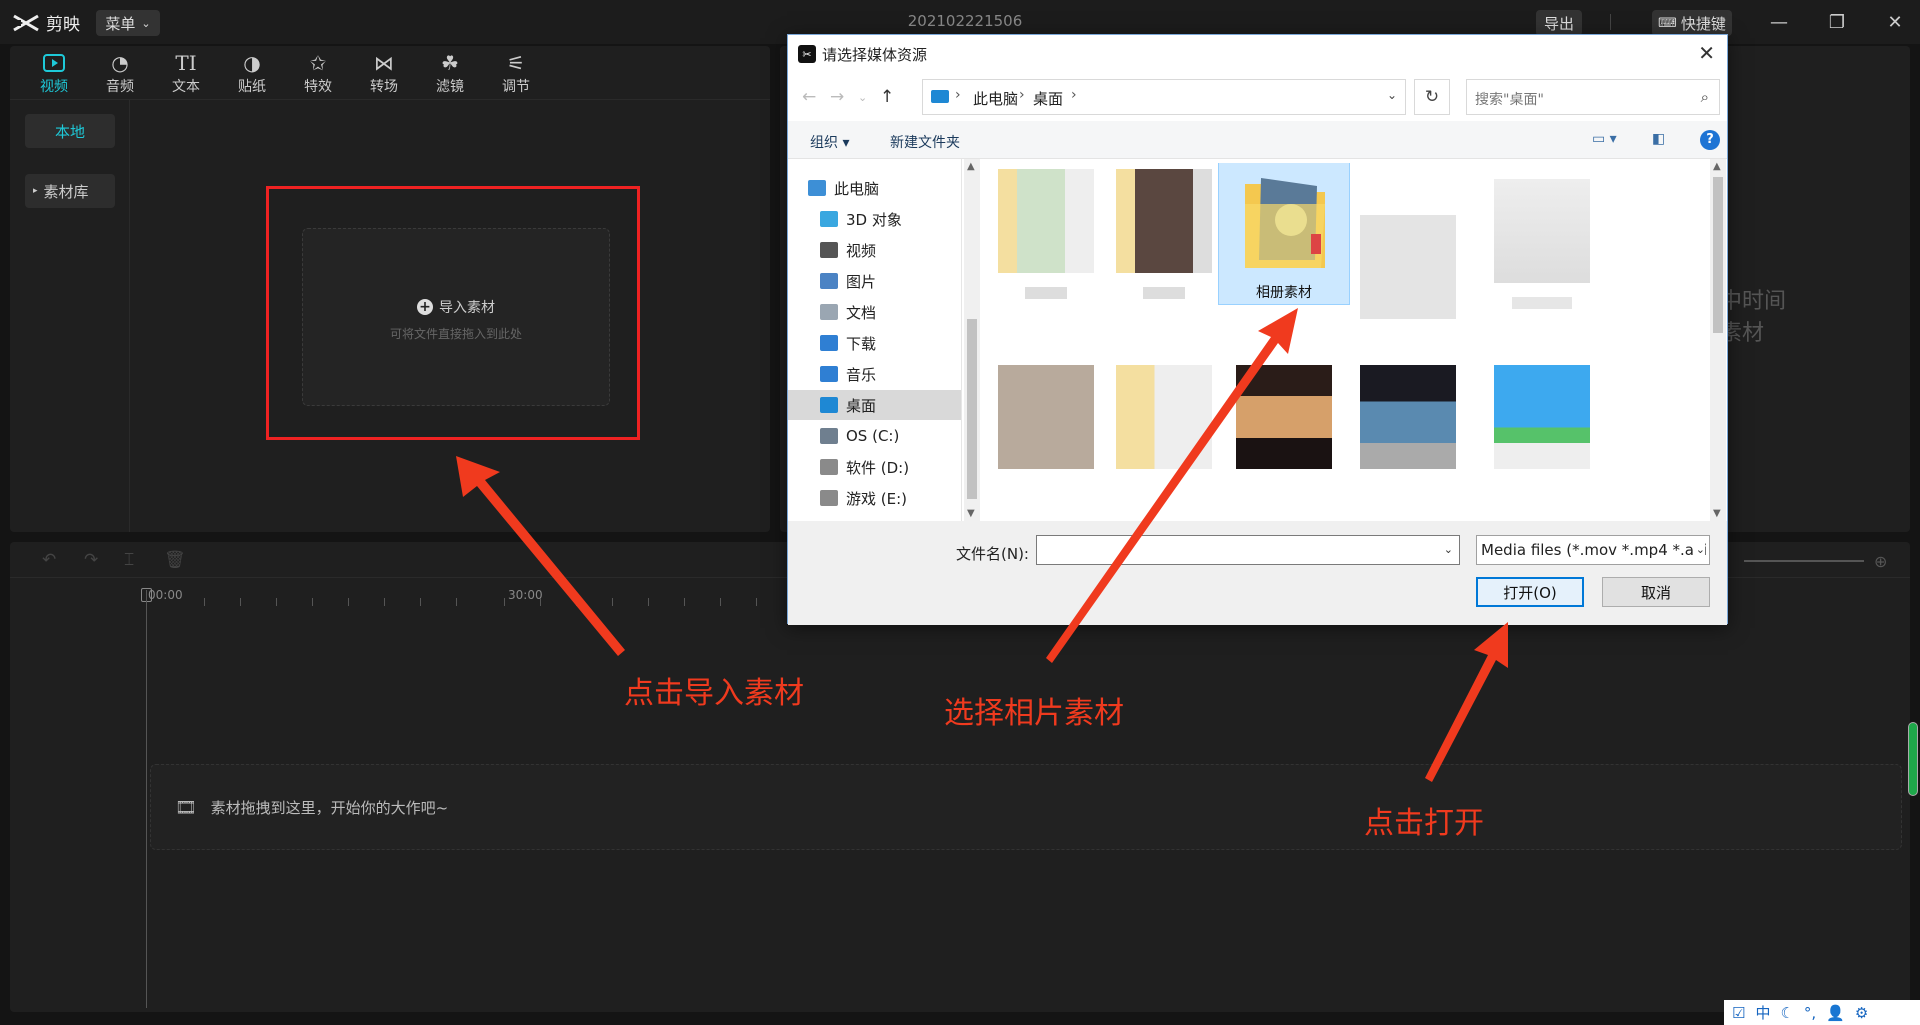 Image resolution: width=1920 pixels, height=1025 pixels. What do you see at coordinates (1718, 340) in the screenshot?
I see `files-scrollbar: ▲ ▼` at bounding box center [1718, 340].